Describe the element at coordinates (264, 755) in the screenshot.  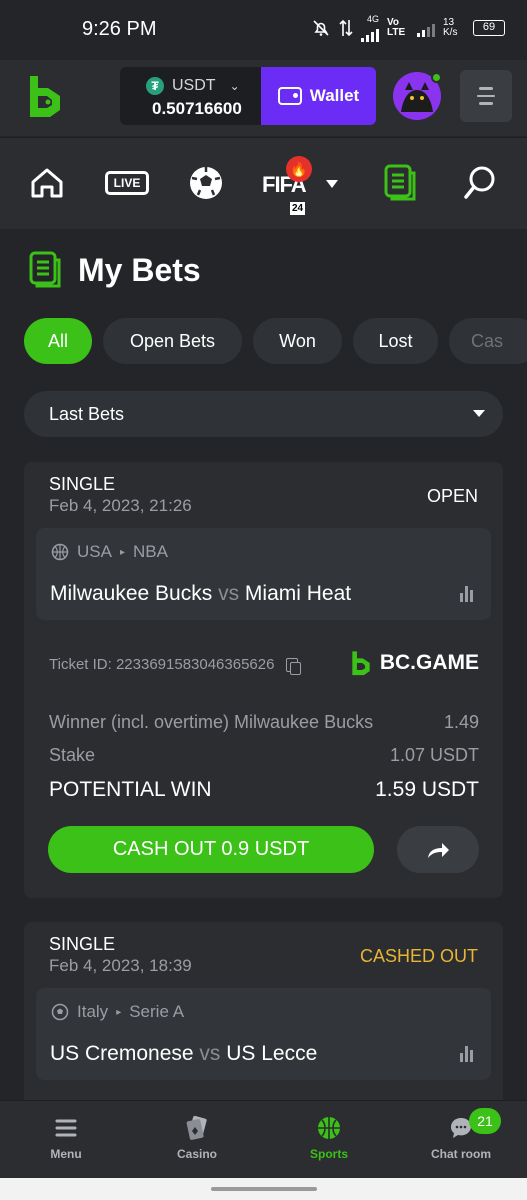
I see `stake-row: Stake 1.07 USDT` at that location.